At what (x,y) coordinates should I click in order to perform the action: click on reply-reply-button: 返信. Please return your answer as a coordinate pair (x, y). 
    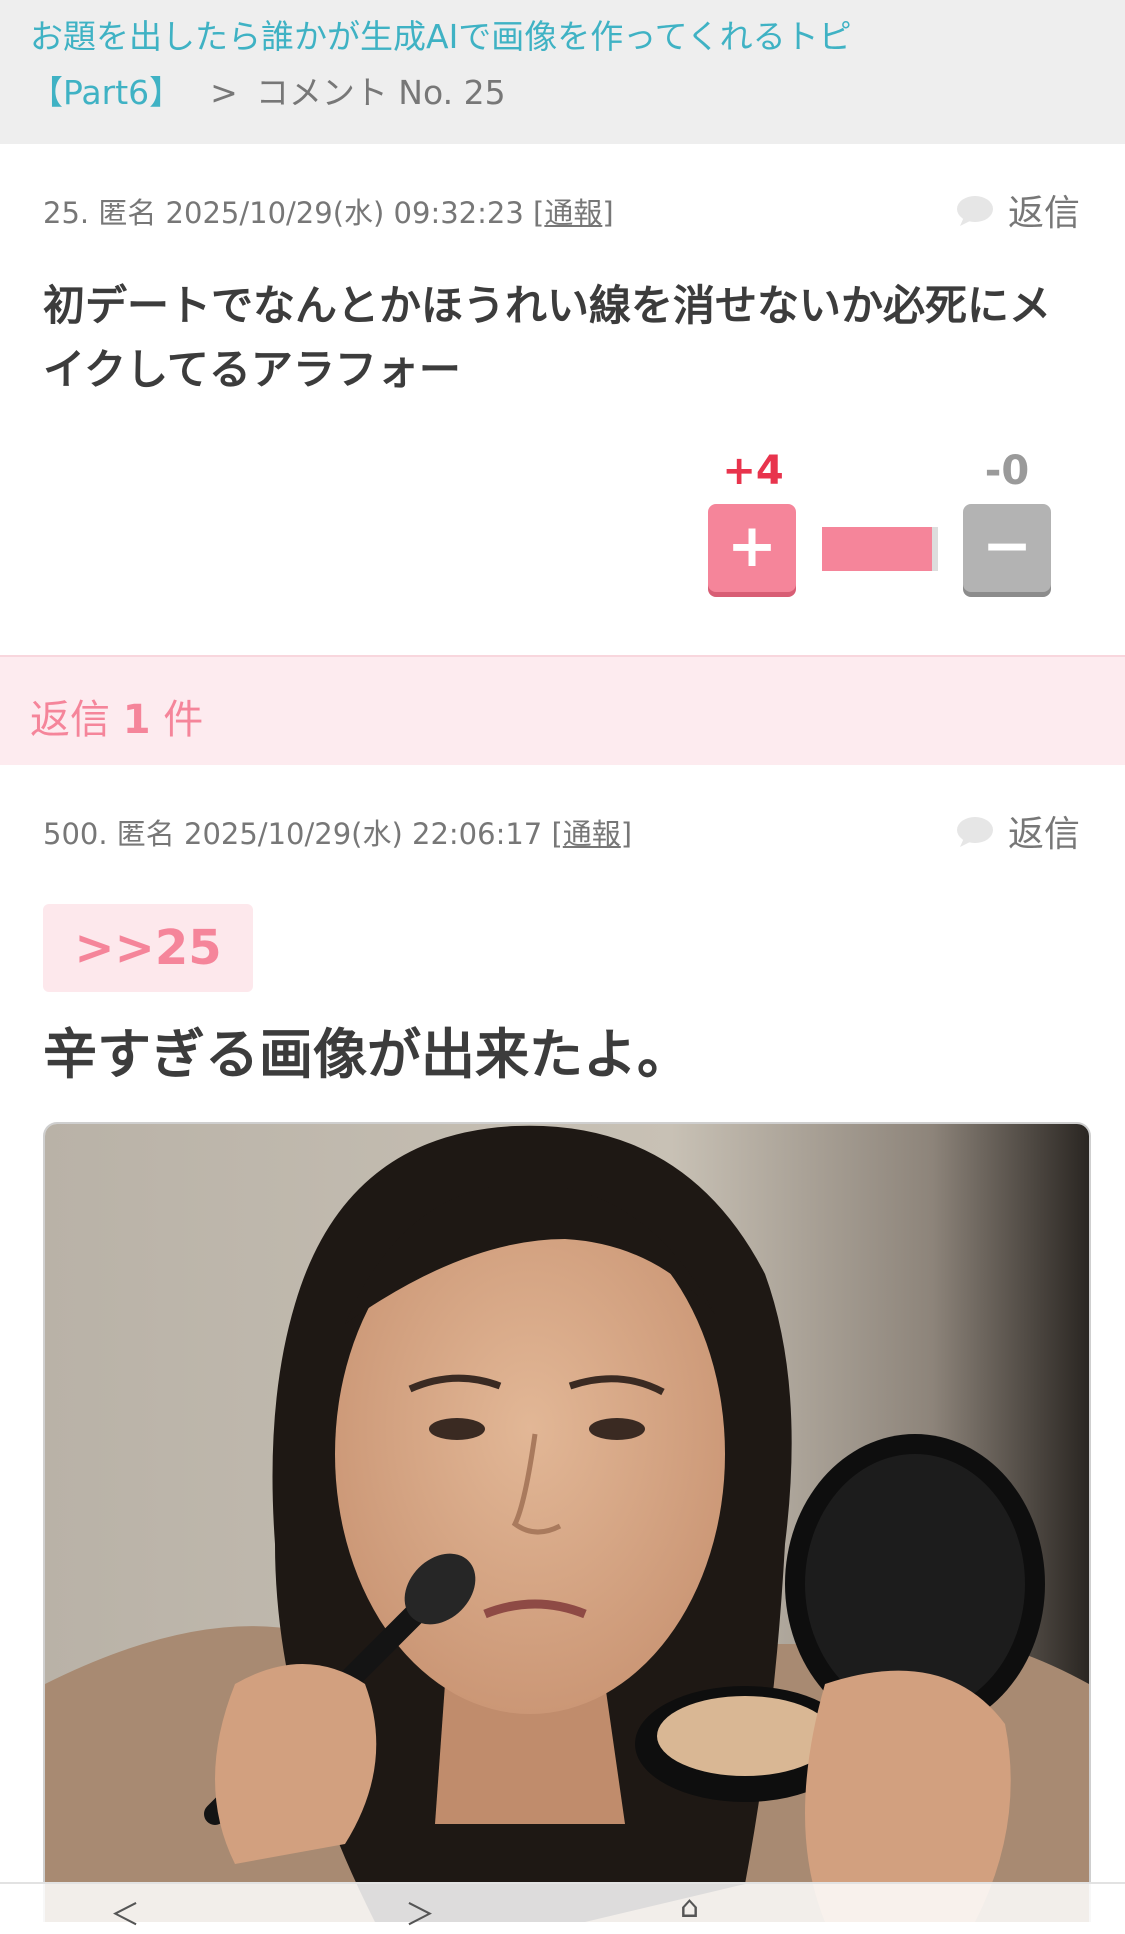
    Looking at the image, I should click on (1018, 831).